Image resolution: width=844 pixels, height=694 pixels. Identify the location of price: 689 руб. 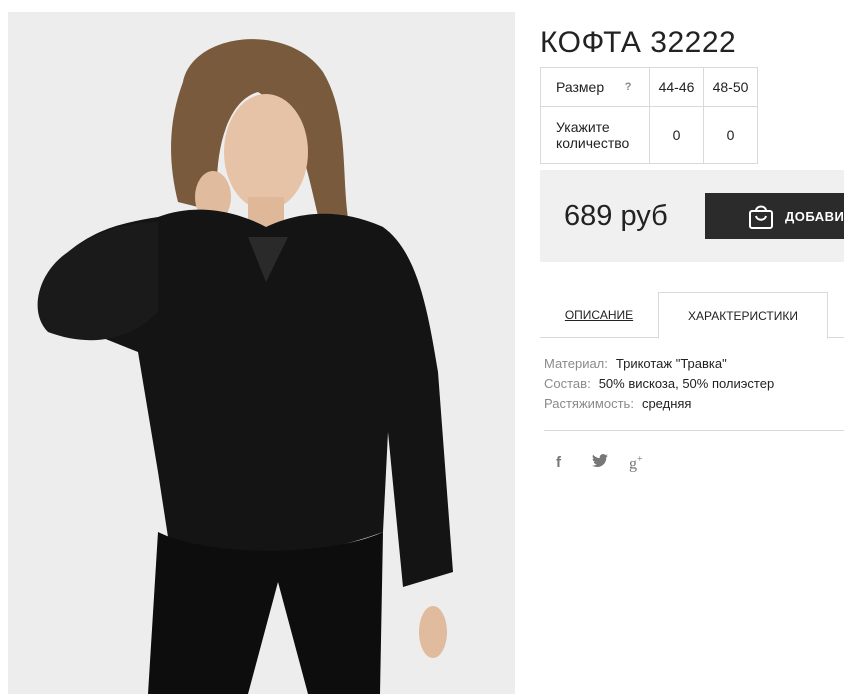
(616, 216).